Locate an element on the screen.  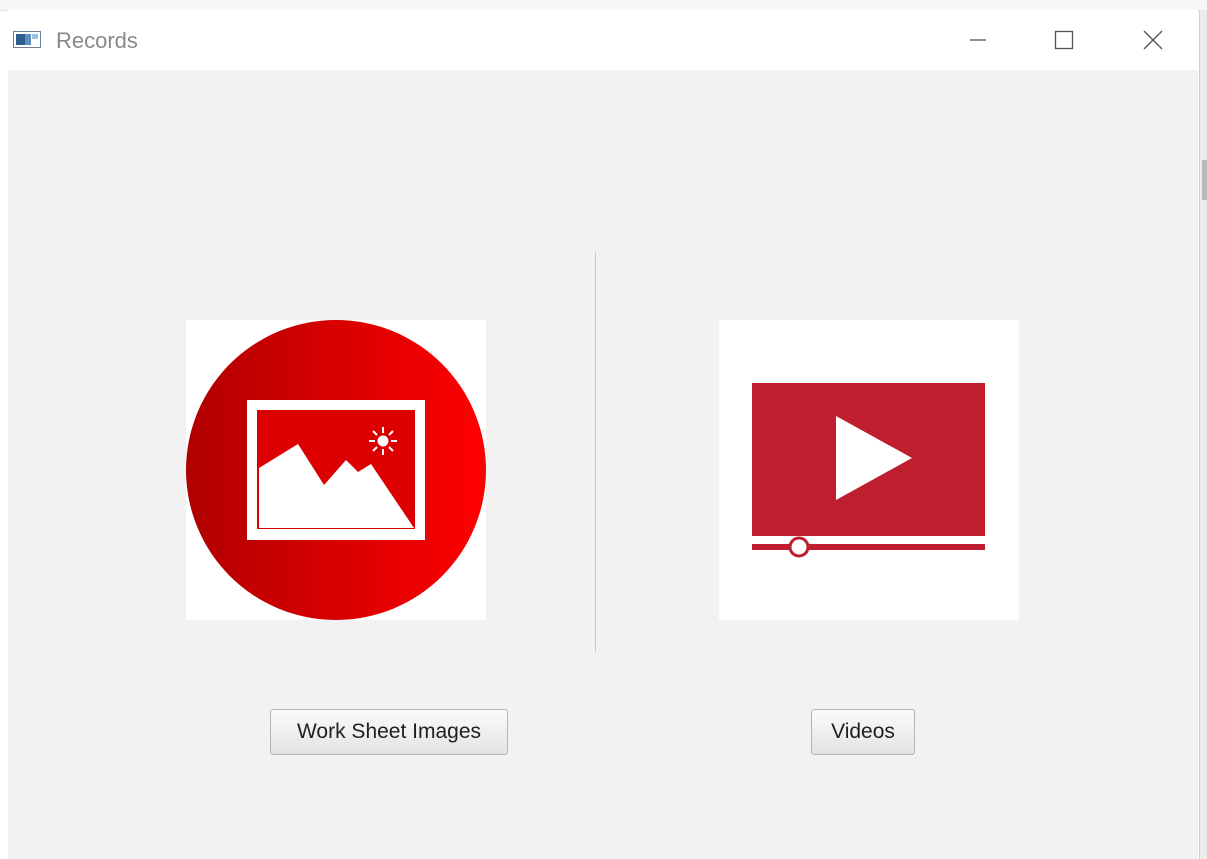
maximize-button is located at coordinates (1064, 40).